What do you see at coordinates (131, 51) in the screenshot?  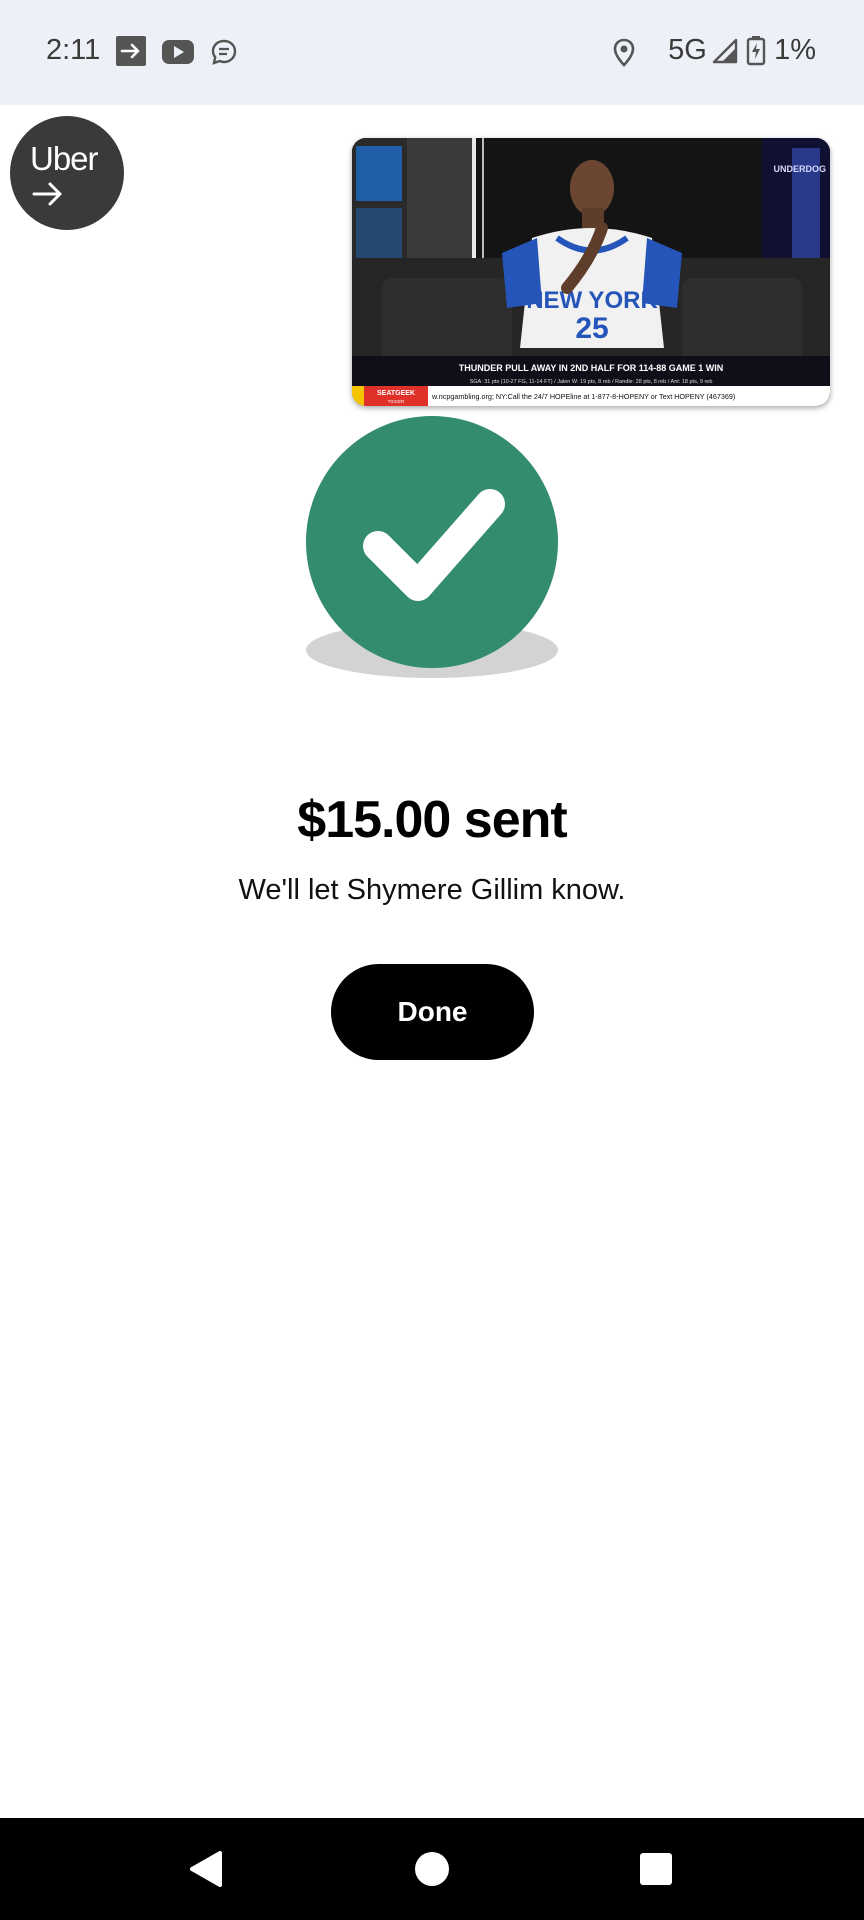 I see `forward-icon` at bounding box center [131, 51].